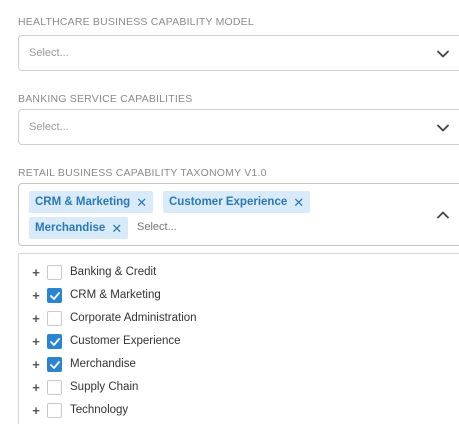 The image size is (459, 424). Describe the element at coordinates (113, 272) in the screenshot. I see `tree-item-label: Banking & Credit` at that location.